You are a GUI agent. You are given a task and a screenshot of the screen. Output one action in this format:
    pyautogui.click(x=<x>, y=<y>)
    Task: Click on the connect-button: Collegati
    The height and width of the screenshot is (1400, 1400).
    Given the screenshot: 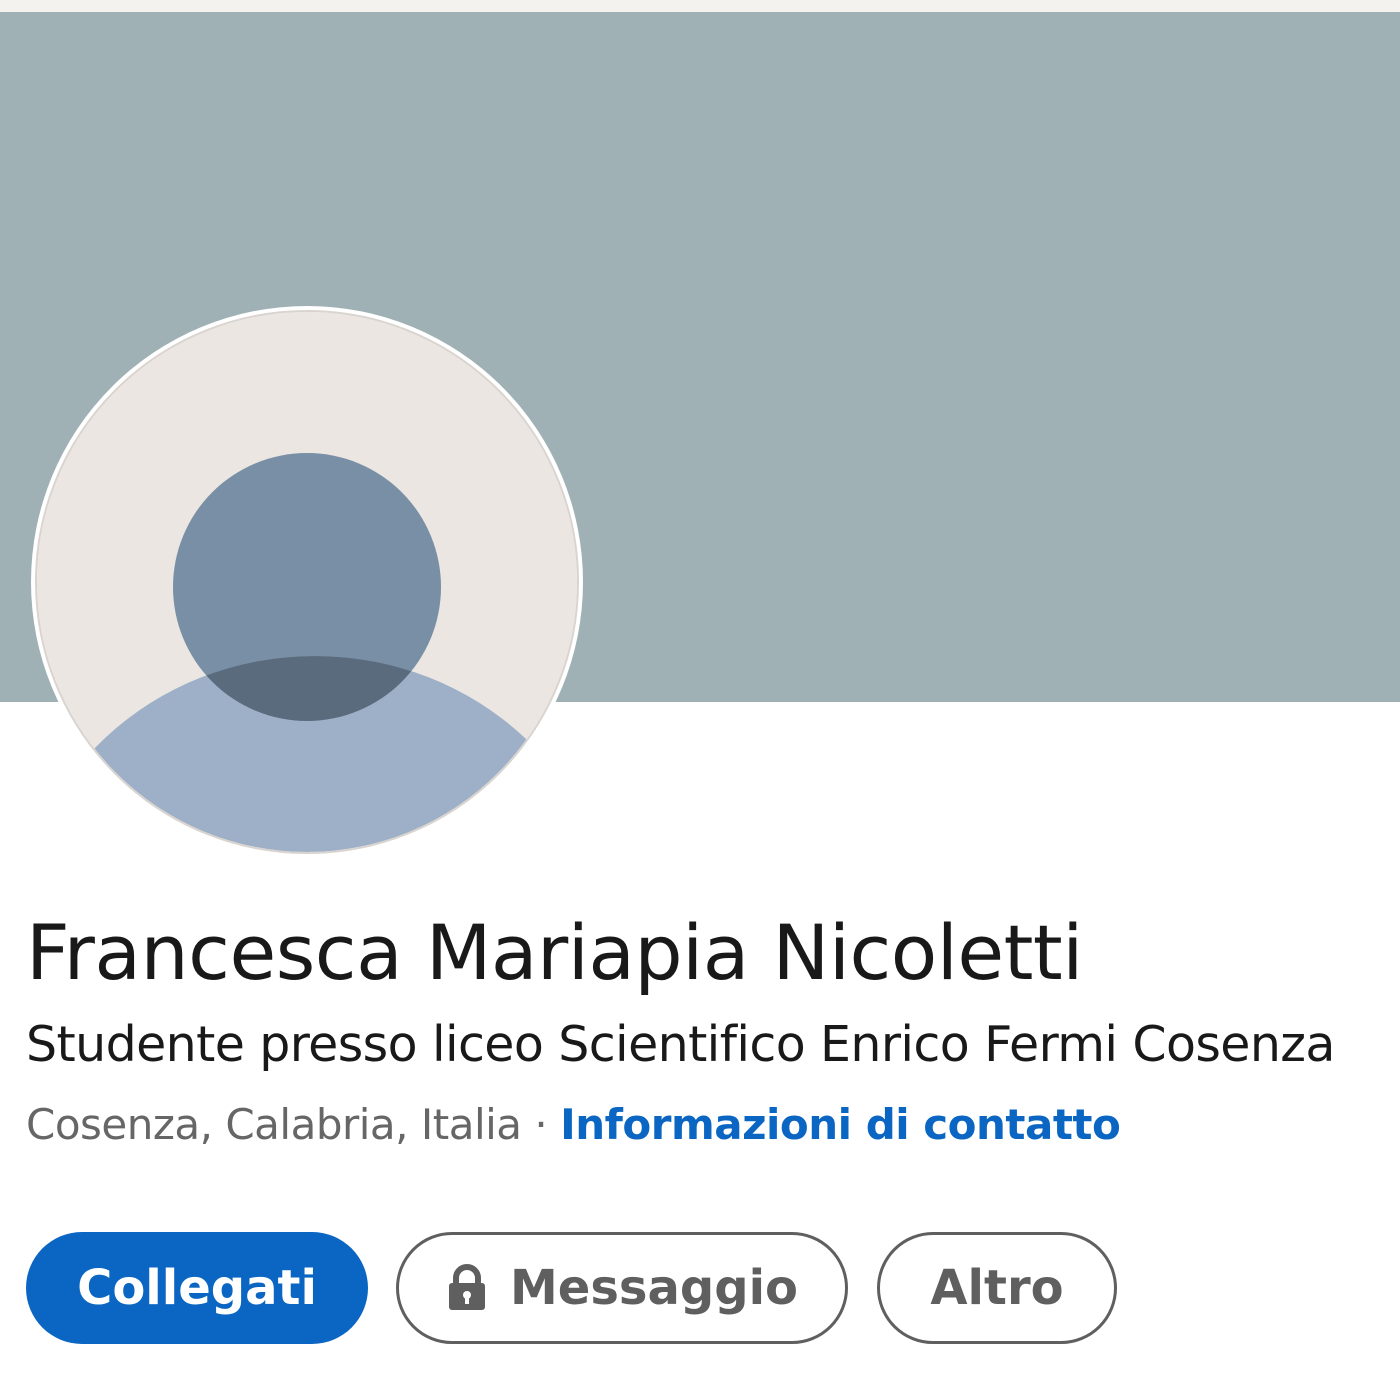 What is the action you would take?
    pyautogui.click(x=197, y=1288)
    